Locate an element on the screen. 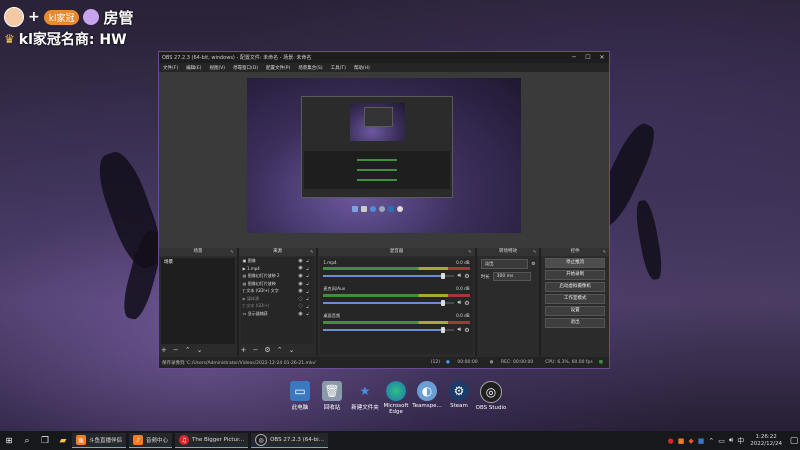 This screenshot has height=450, width=800. studio-mode-button: 工作室模式 is located at coordinates (575, 299).